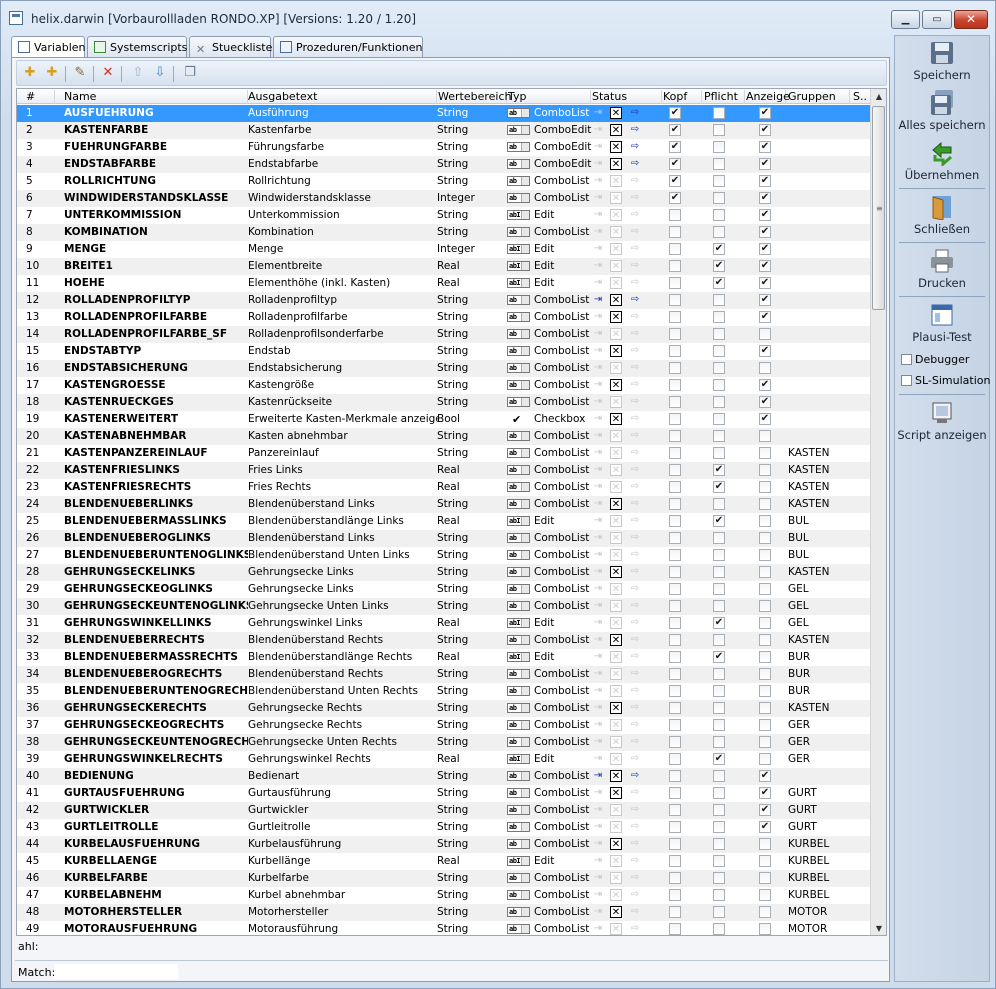  What do you see at coordinates (36, 97) in the screenshot?
I see `col-header-num: #` at bounding box center [36, 97].